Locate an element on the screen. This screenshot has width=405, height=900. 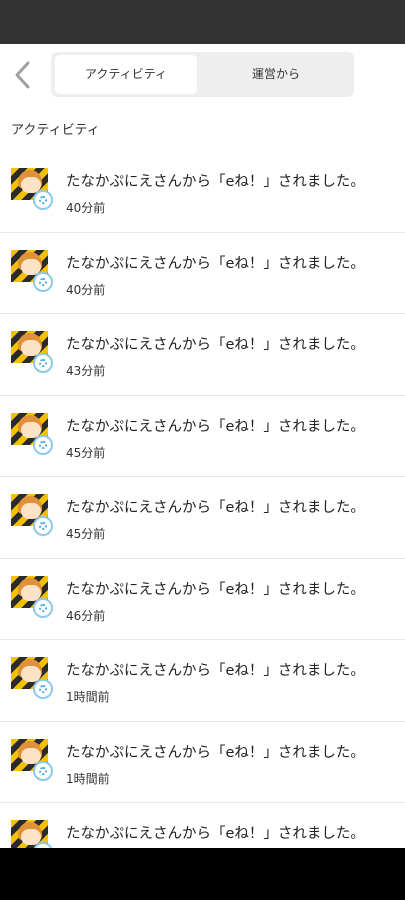
status-bar is located at coordinates (202, 22).